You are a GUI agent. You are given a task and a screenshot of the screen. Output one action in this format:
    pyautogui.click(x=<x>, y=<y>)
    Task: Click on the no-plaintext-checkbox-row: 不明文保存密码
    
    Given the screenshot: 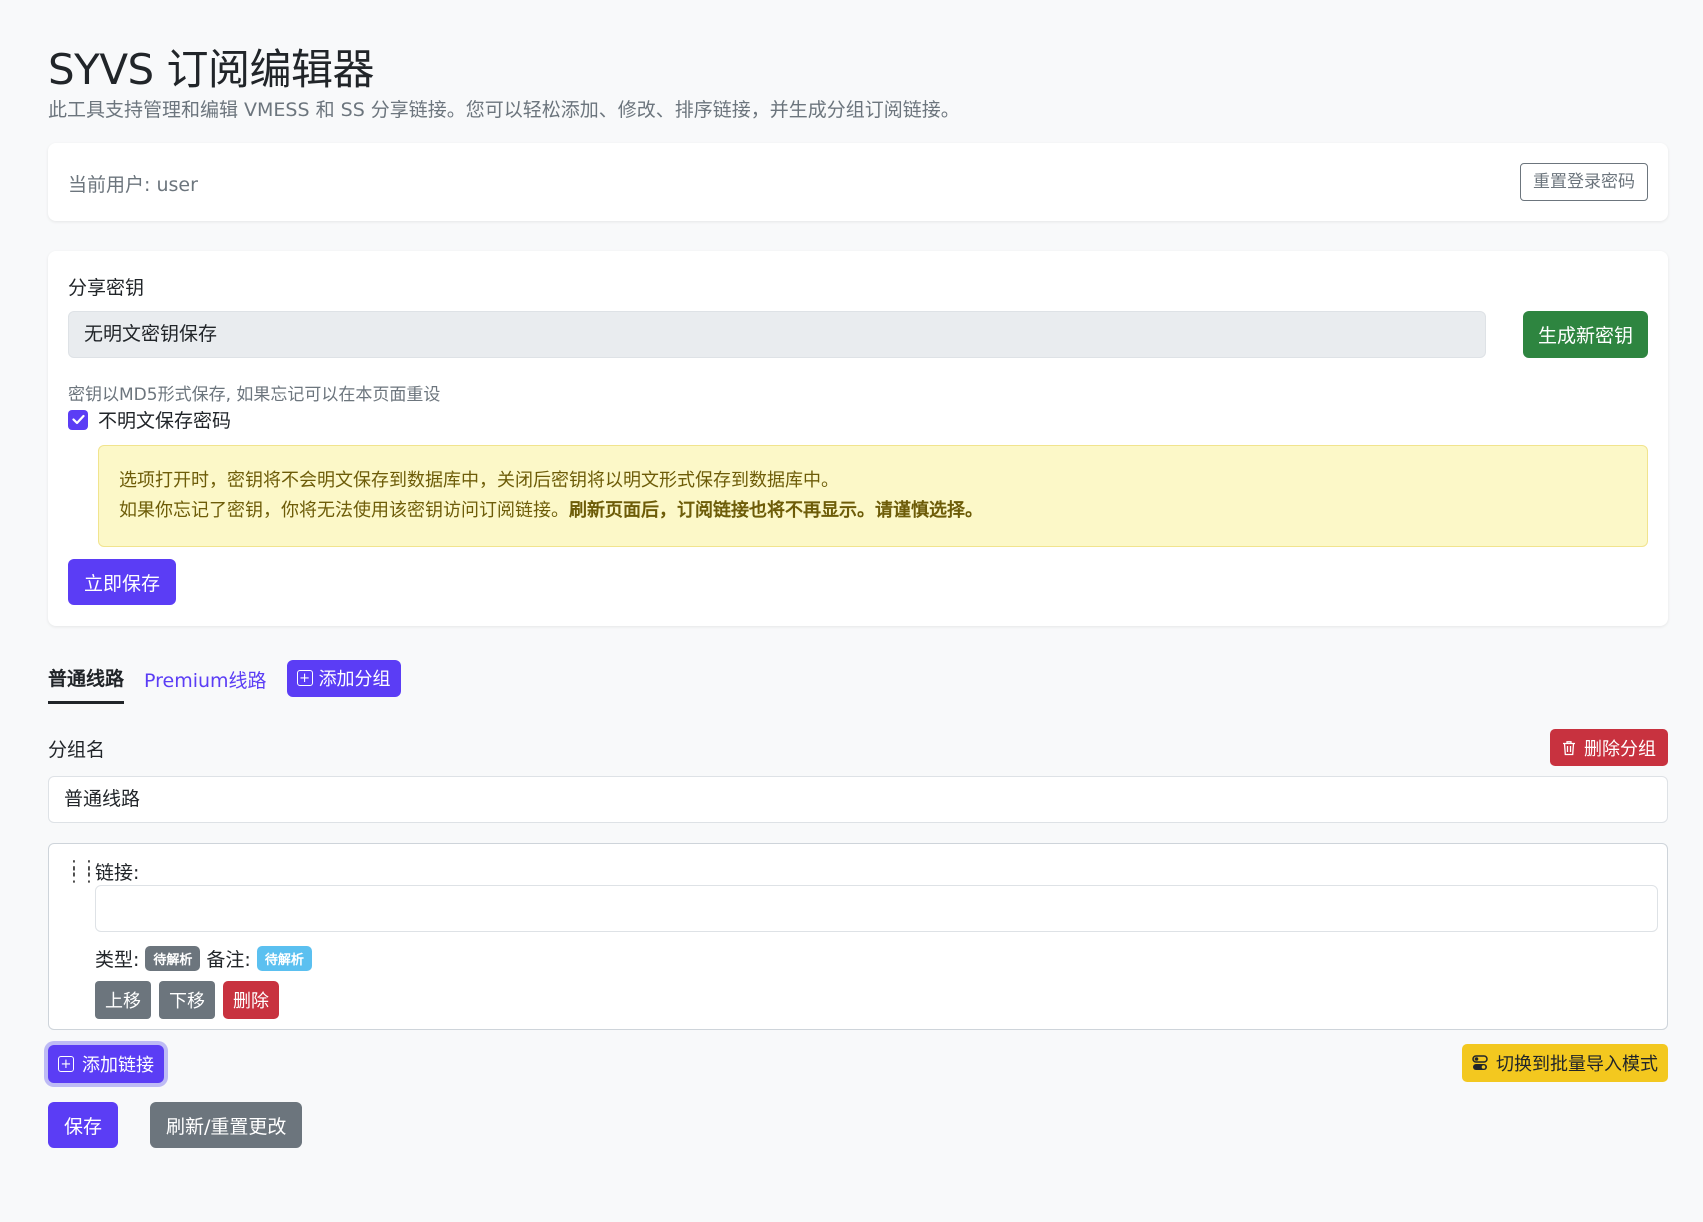 What is the action you would take?
    pyautogui.click(x=149, y=419)
    